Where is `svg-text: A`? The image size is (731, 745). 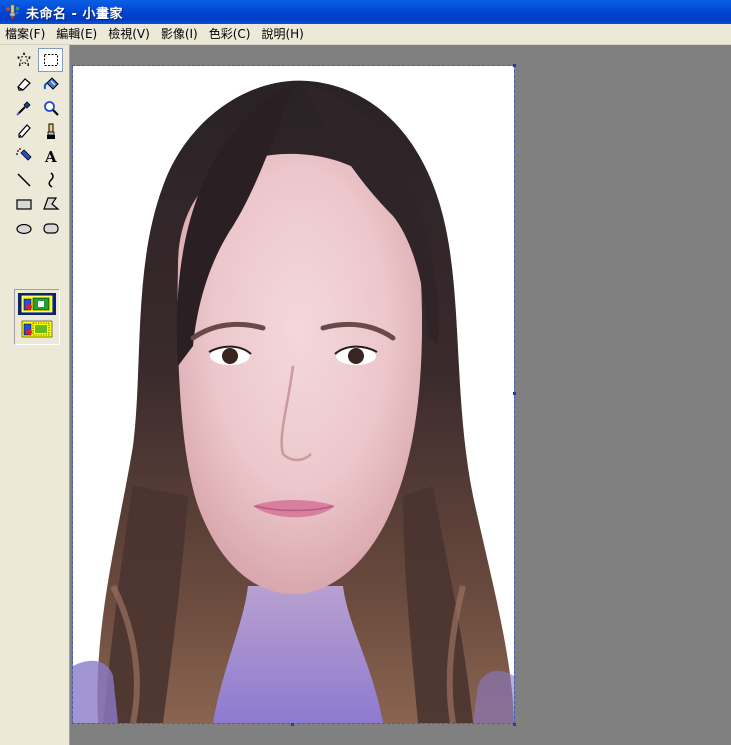
svg-text: A is located at coordinates (50, 156).